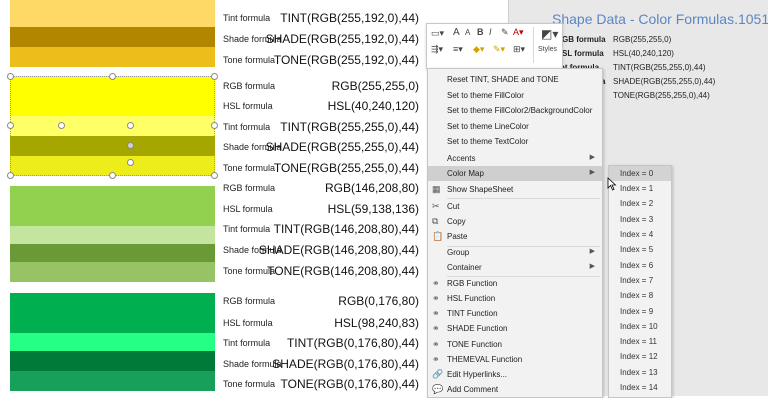 Image resolution: width=768 pixels, height=398 pixels. What do you see at coordinates (346, 229) in the screenshot?
I see `formula-text: TINT(RGB(146,208,80),44)` at bounding box center [346, 229].